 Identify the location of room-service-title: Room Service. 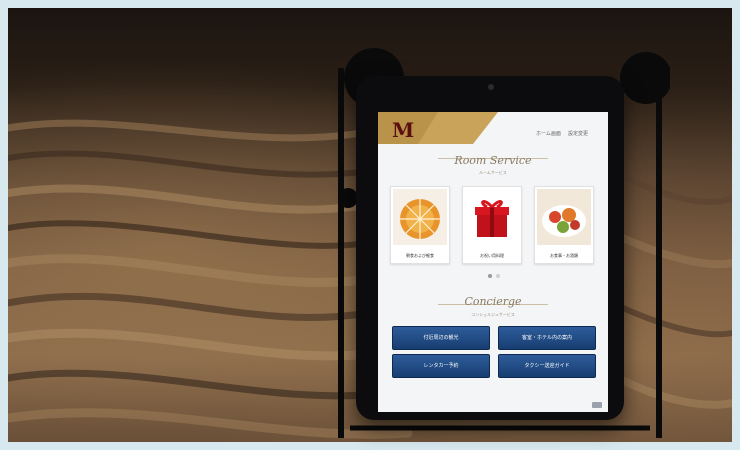
(493, 160).